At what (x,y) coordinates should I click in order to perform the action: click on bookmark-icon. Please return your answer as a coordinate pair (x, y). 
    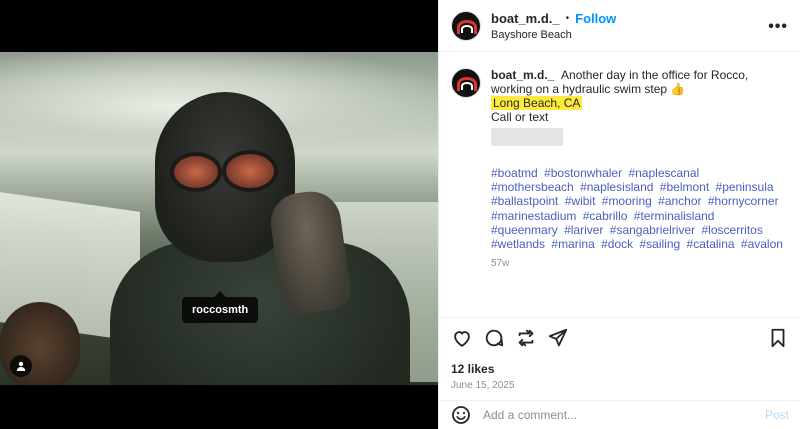
    Looking at the image, I should click on (778, 338).